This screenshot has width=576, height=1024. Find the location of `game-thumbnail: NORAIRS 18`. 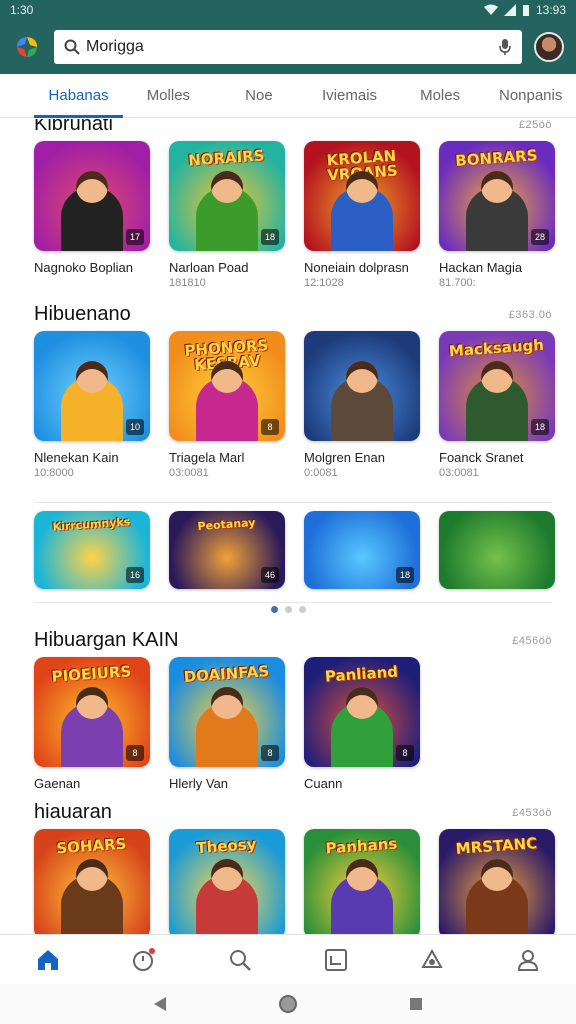

game-thumbnail: NORAIRS 18 is located at coordinates (227, 196).